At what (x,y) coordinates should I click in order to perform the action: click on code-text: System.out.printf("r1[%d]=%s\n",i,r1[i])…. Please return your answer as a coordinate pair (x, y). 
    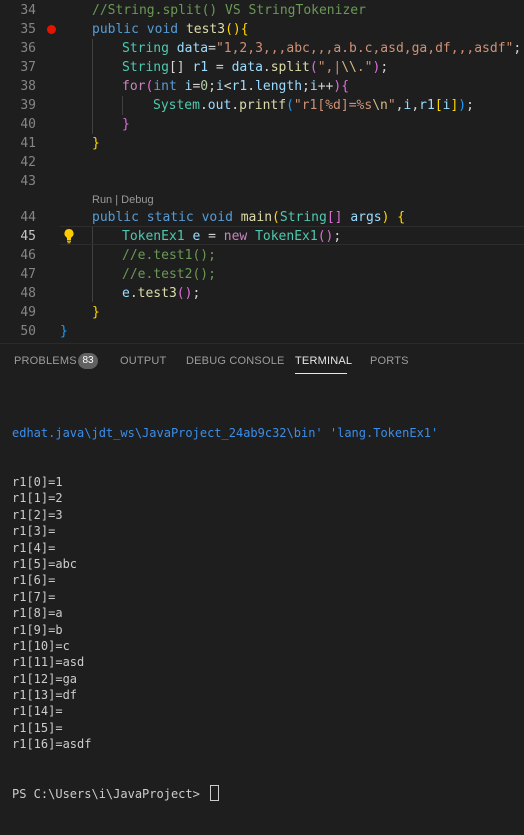
    Looking at the image, I should click on (313, 105).